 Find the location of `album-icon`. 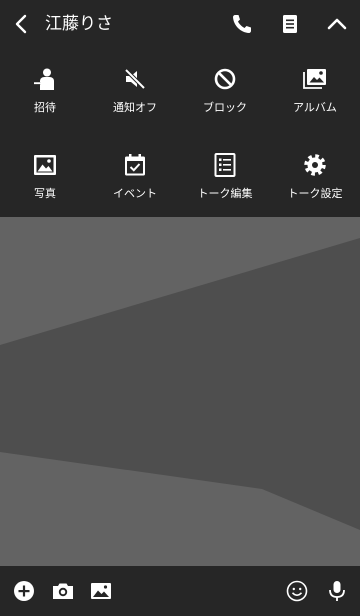

album-icon is located at coordinates (314, 79).